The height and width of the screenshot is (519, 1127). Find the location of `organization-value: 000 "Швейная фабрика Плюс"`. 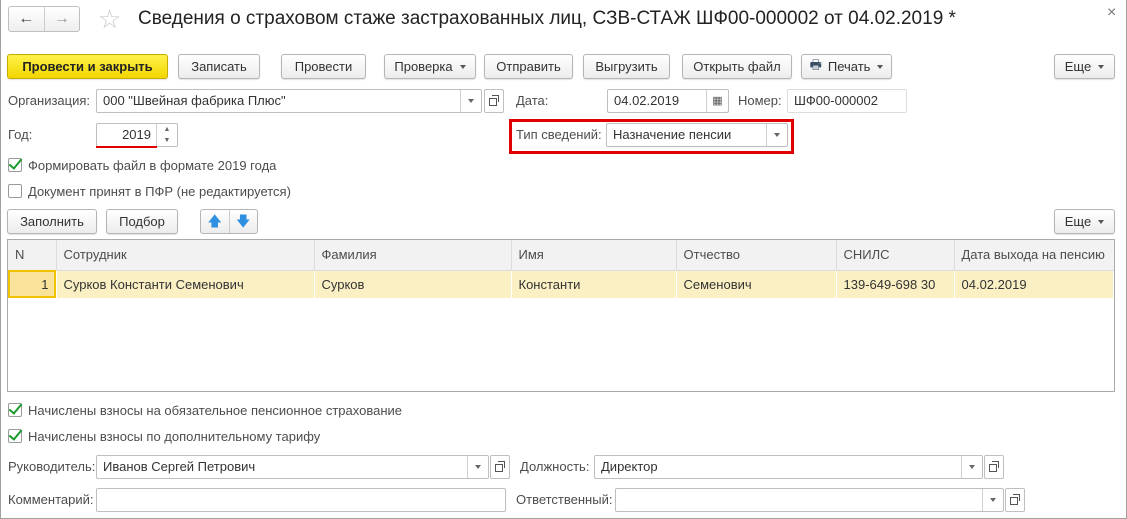

organization-value: 000 "Швейная фабрика Плюс" is located at coordinates (194, 100).